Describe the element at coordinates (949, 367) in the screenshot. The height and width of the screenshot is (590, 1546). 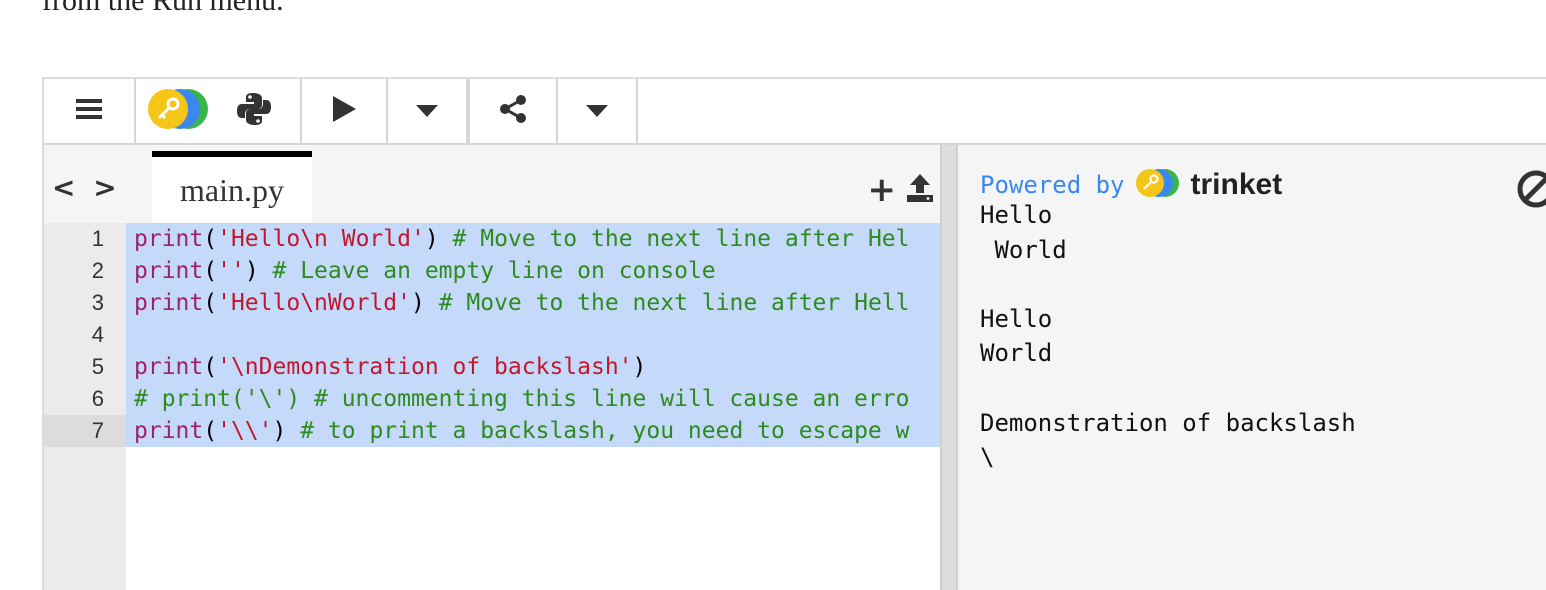
I see `pane-splitter` at that location.